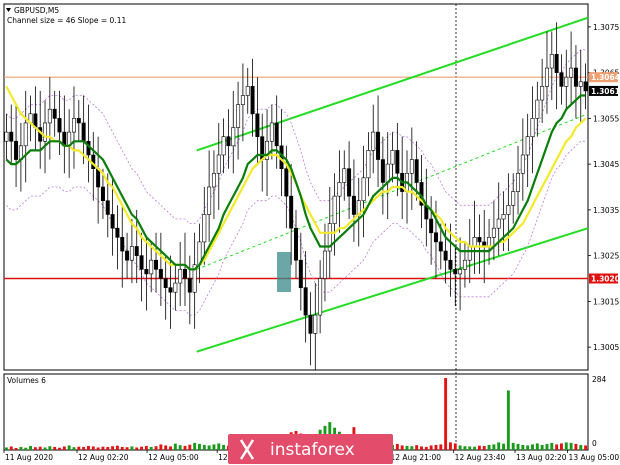 The width and height of the screenshot is (620, 465). I want to click on volume-panel-label: Volumes 6, so click(26, 380).